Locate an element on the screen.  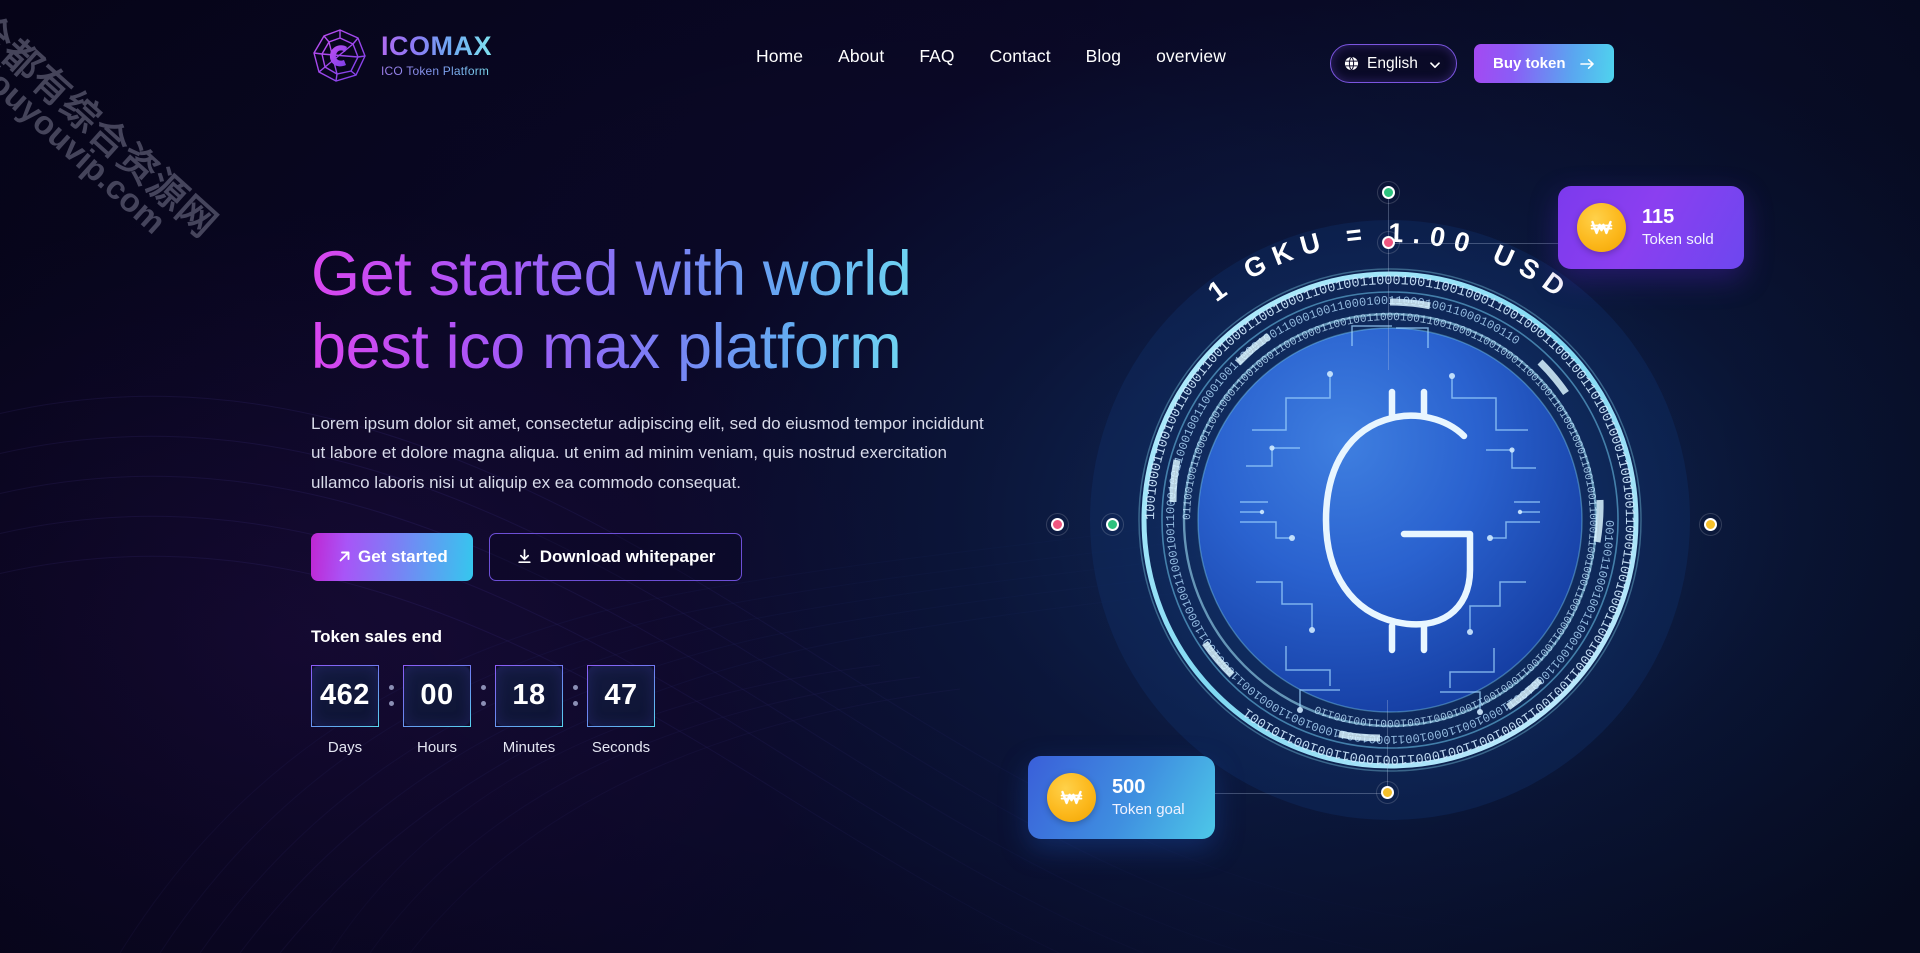
download-icon is located at coordinates (524, 556).